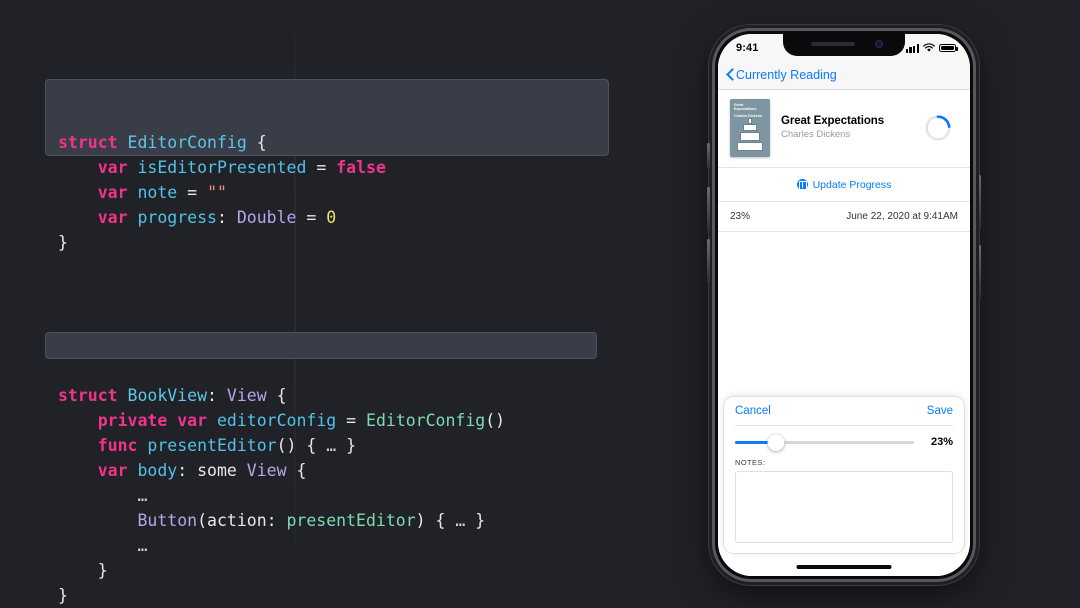 The width and height of the screenshot is (1080, 608). I want to click on book-metadata: Great Expectations Charles Dickens, so click(852, 127).